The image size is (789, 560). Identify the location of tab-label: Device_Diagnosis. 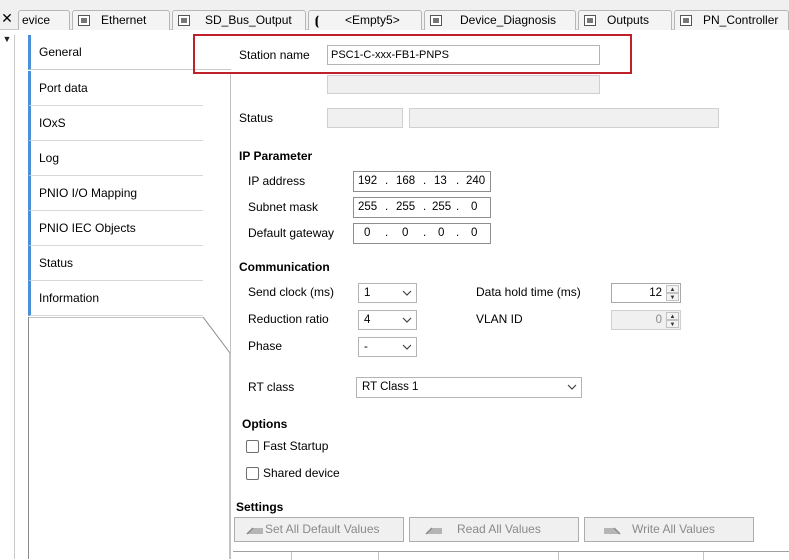
(508, 20).